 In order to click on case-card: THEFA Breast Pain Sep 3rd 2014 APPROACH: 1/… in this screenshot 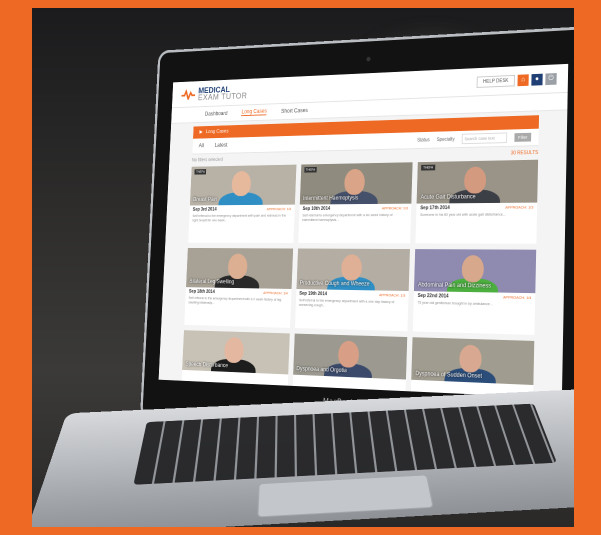, I will do `click(242, 204)`.